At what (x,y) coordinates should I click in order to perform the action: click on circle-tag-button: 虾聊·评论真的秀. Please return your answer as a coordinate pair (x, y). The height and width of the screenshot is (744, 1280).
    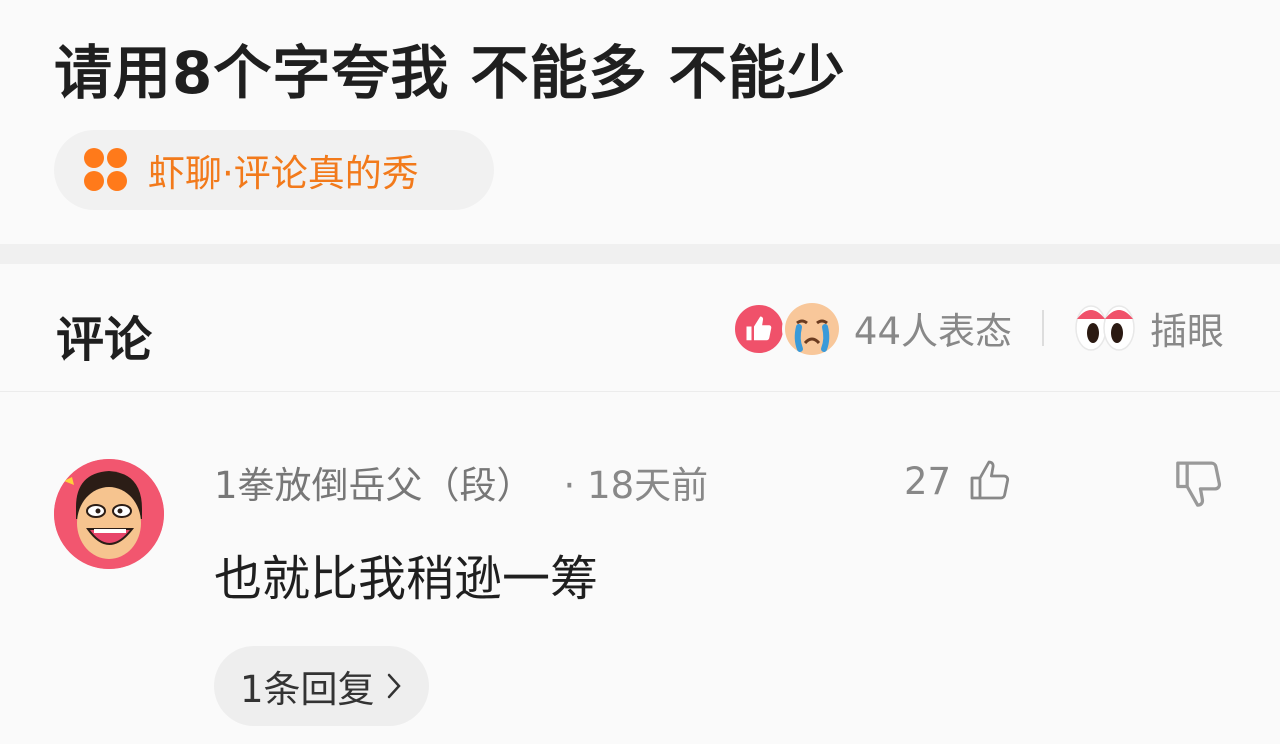
    Looking at the image, I should click on (274, 170).